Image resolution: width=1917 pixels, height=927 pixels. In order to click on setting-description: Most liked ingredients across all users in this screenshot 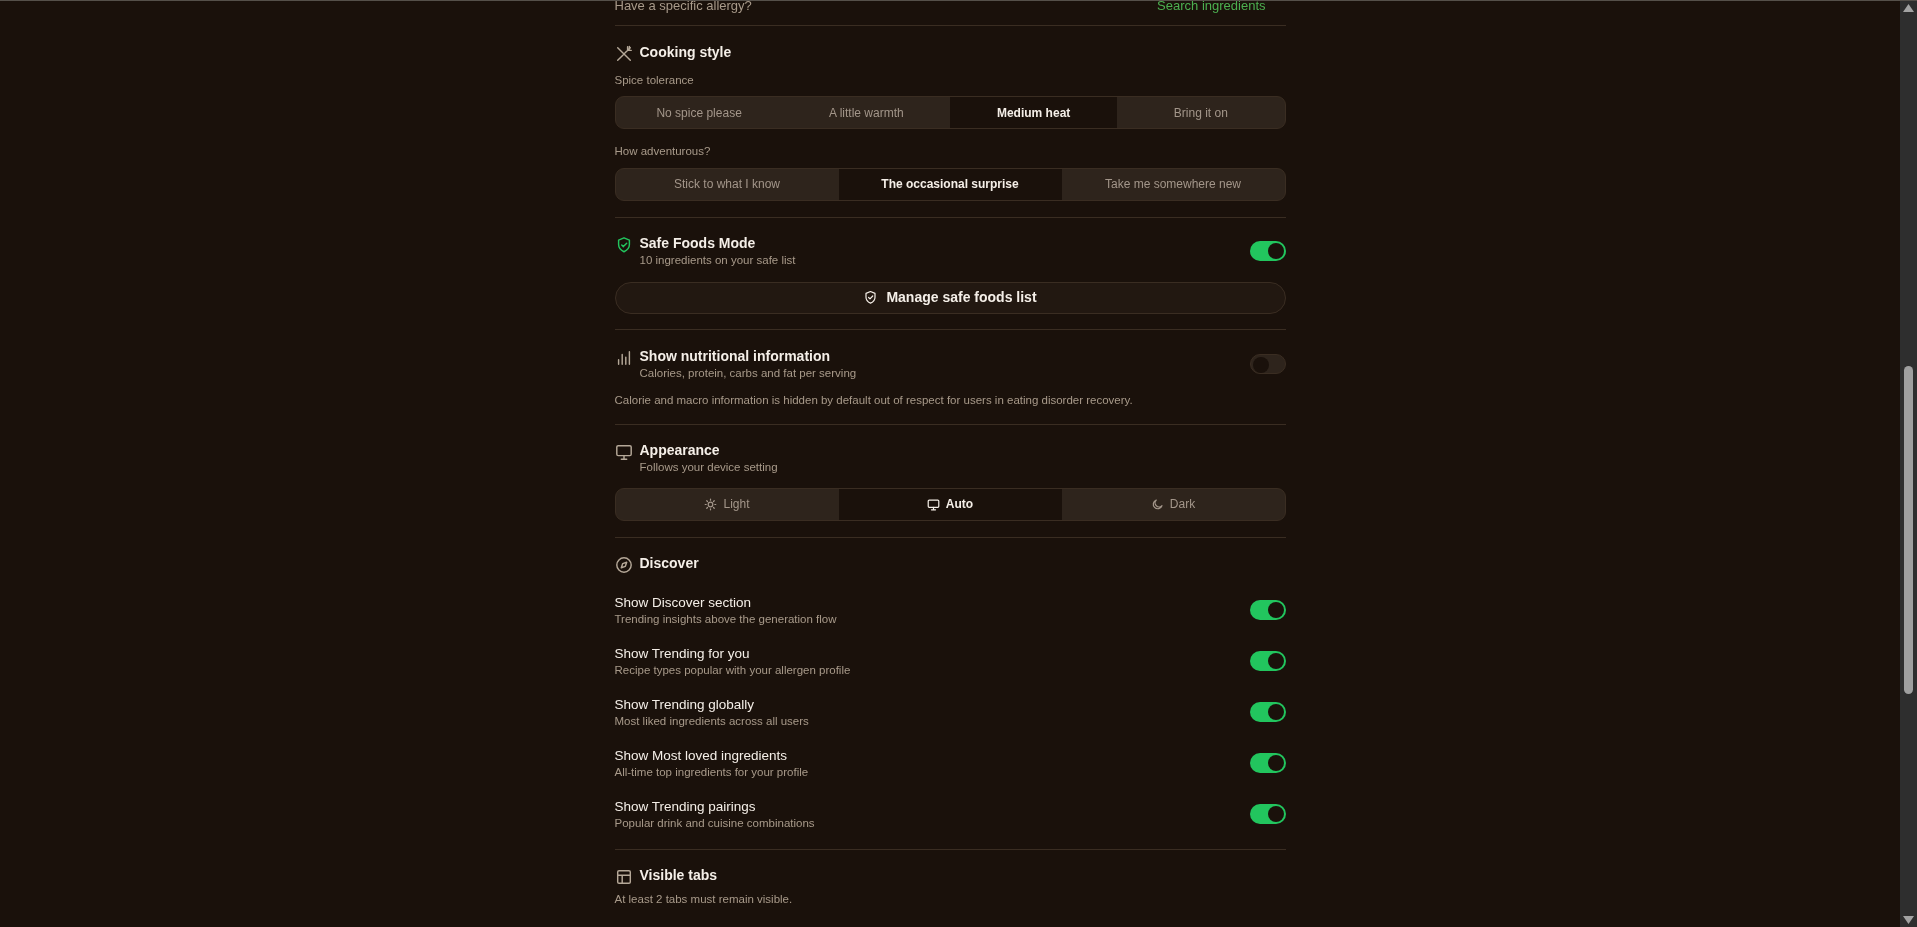, I will do `click(711, 721)`.